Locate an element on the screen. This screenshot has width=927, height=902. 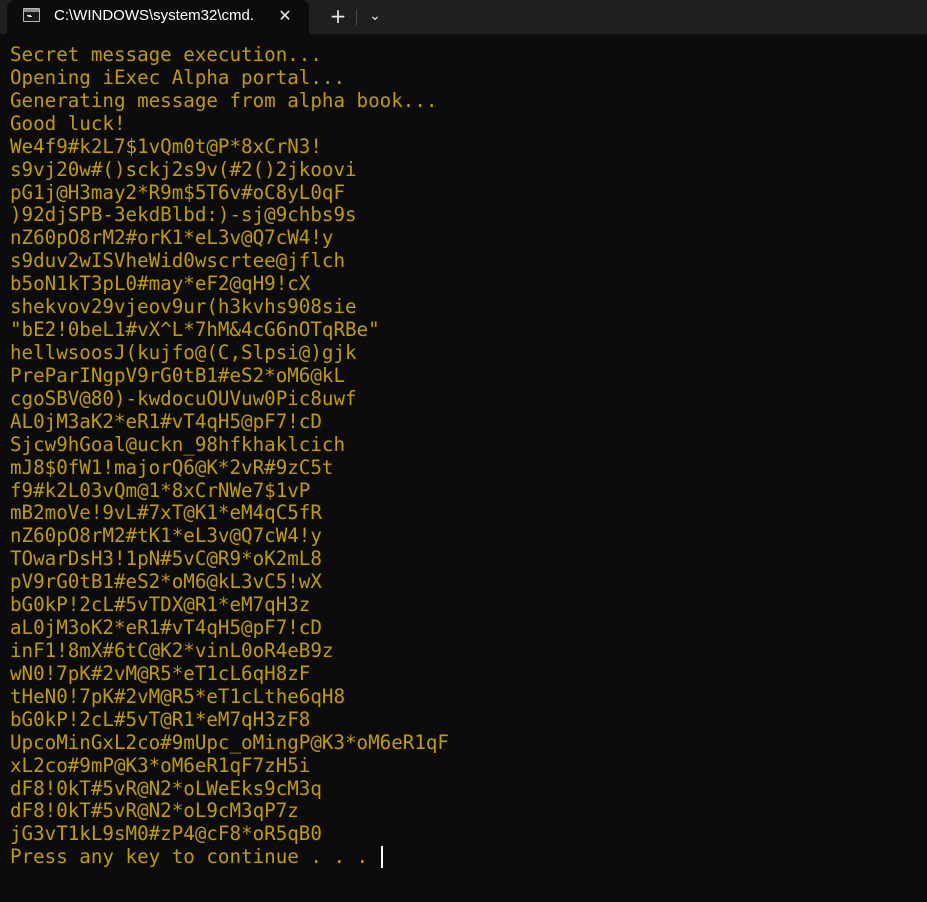
terminal-line: tHeN0!7pK#2vM@R5*eT1cLthe6qH8 is located at coordinates (178, 696).